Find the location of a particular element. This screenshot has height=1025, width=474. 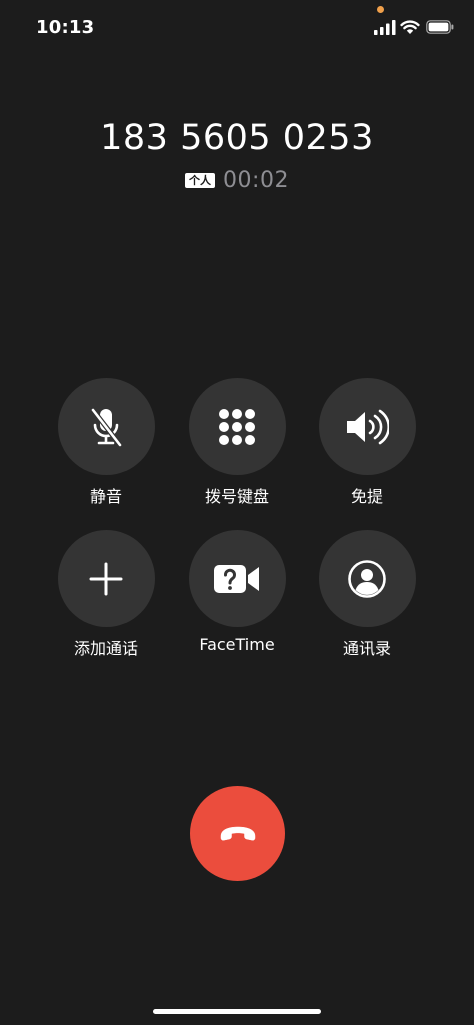

home-indicator is located at coordinates (237, 1011).